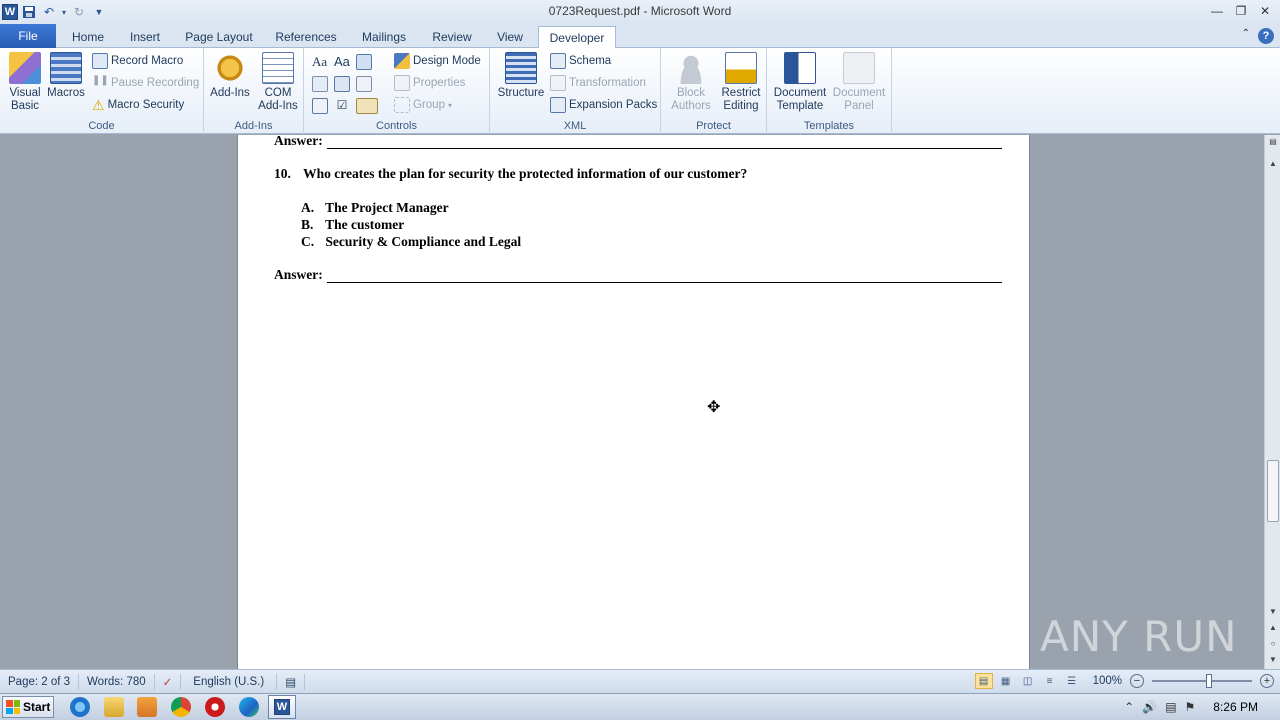 The image size is (1280, 720). I want to click on network-icon: ▤, so click(1170, 707).